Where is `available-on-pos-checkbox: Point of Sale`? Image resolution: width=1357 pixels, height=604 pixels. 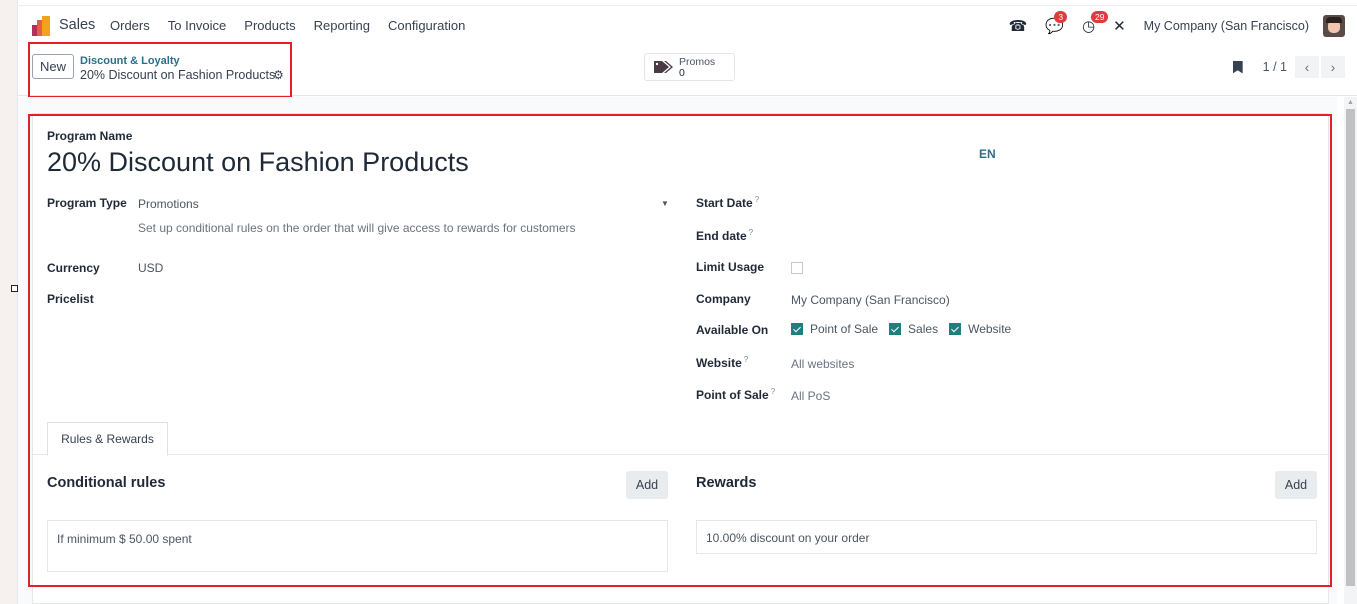
available-on-pos-checkbox: Point of Sale is located at coordinates (834, 329).